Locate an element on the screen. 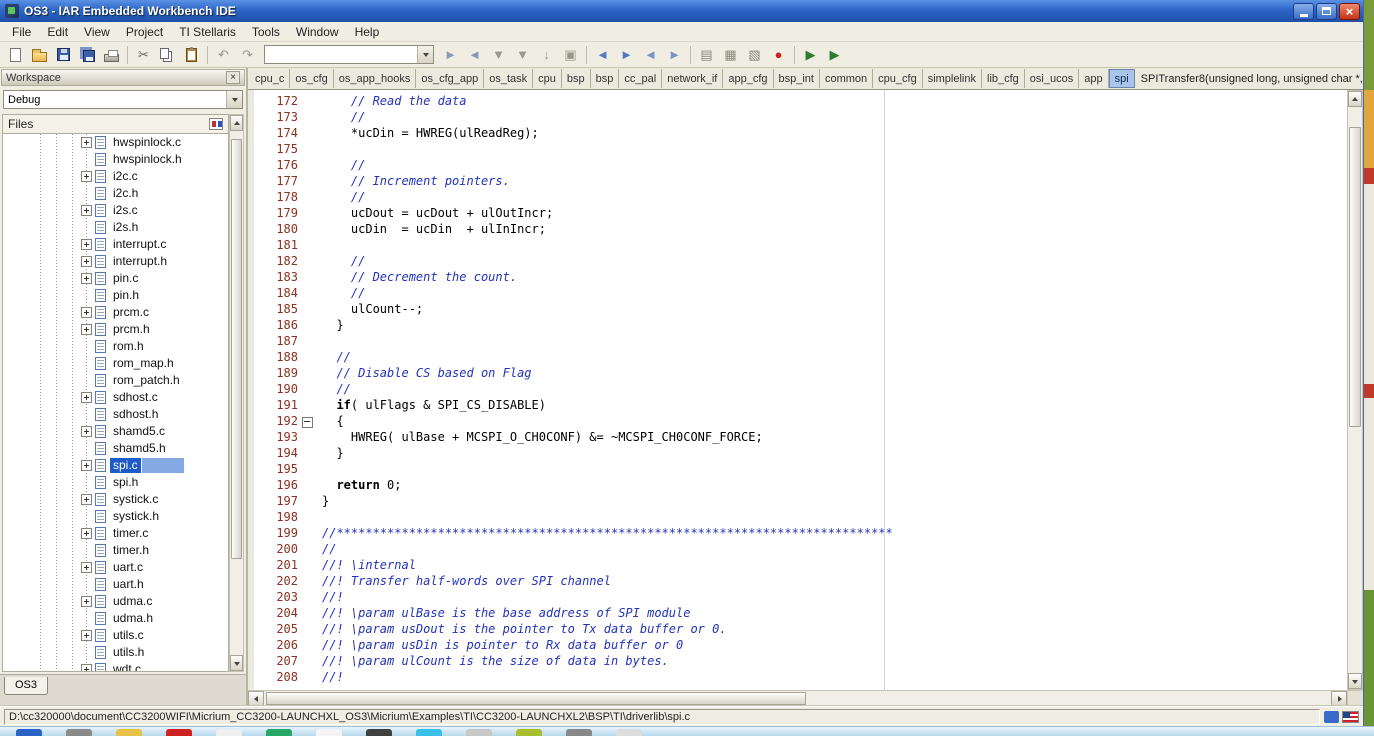 The image size is (1374, 736). line-number: 188 is located at coordinates (276, 358).